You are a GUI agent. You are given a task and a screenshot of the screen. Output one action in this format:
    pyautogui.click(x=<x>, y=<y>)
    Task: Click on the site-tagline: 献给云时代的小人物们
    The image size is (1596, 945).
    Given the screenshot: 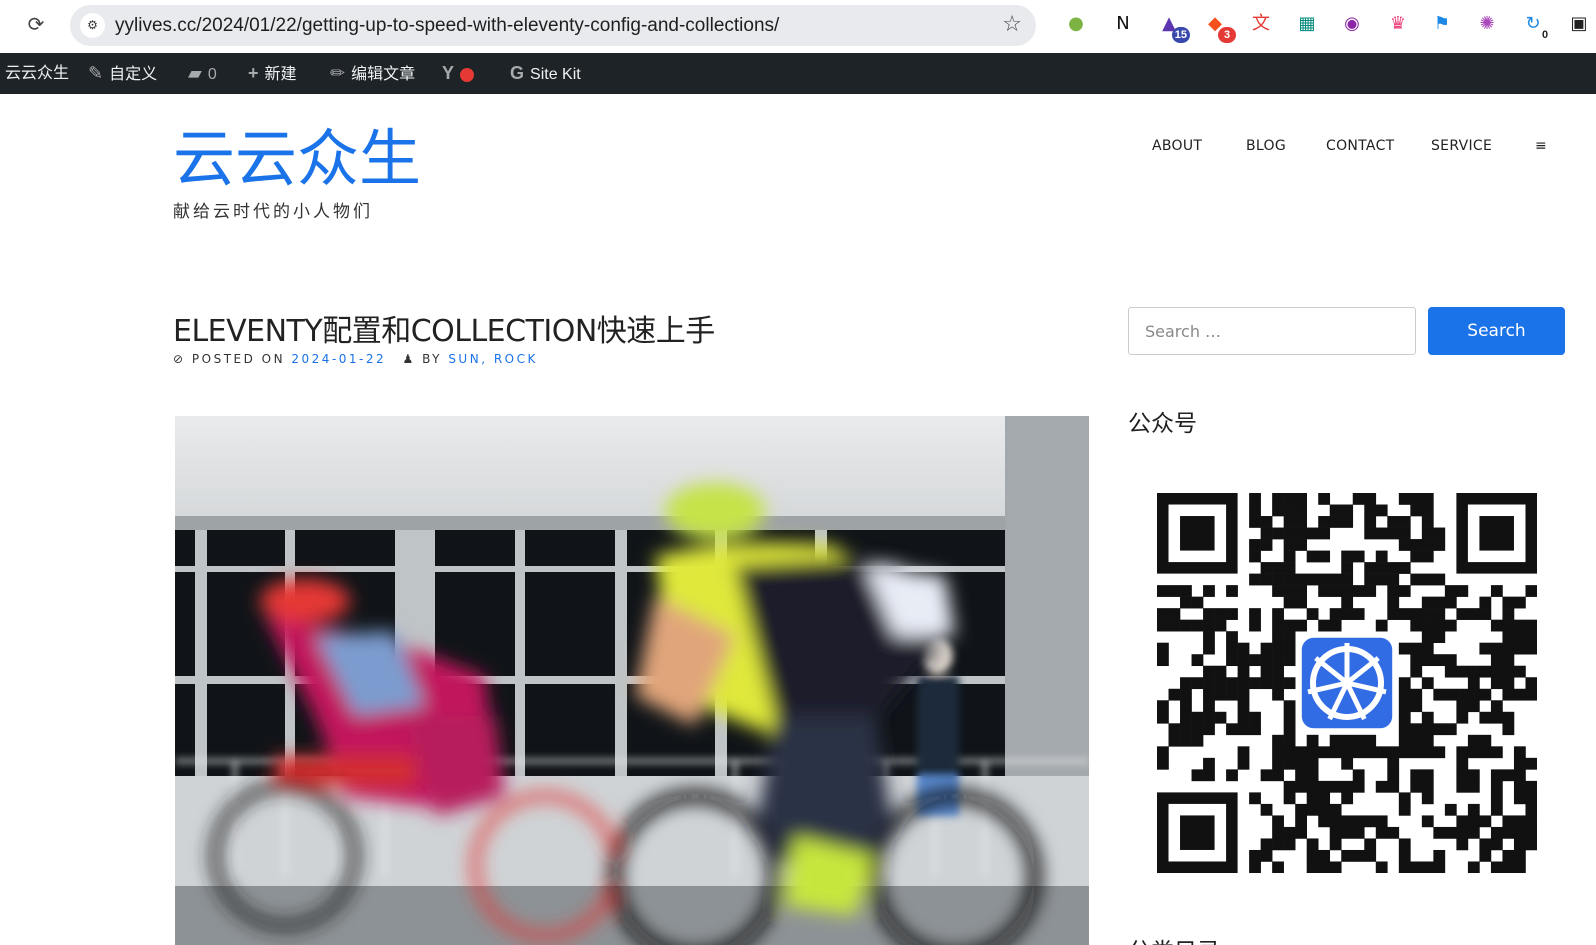 What is the action you would take?
    pyautogui.click(x=273, y=212)
    